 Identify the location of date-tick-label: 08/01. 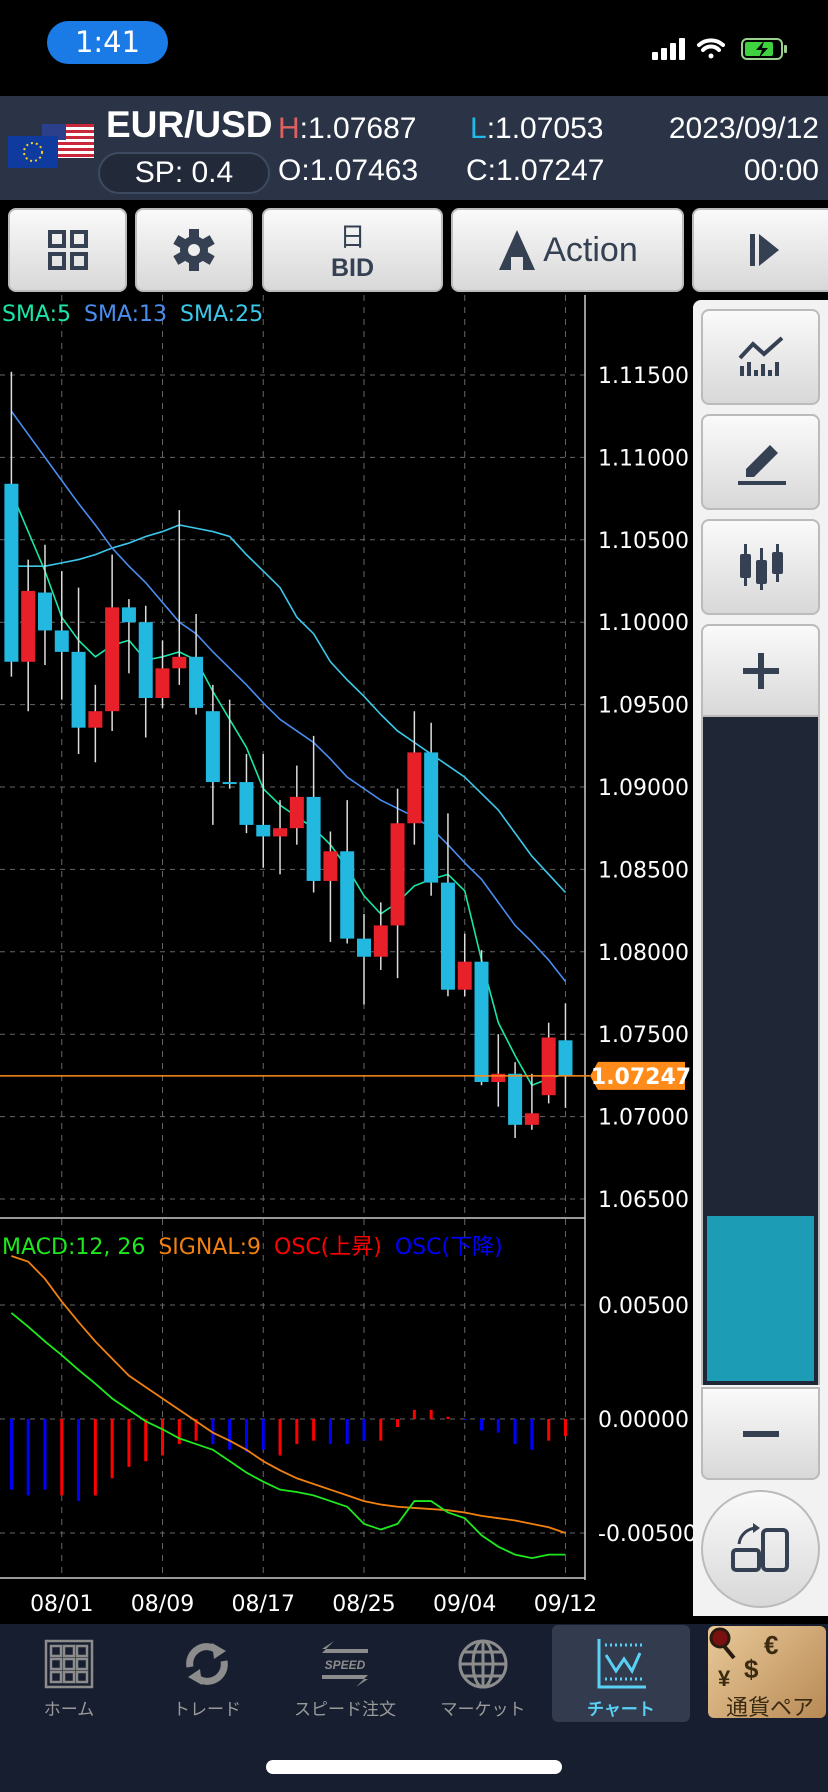
(61, 1604).